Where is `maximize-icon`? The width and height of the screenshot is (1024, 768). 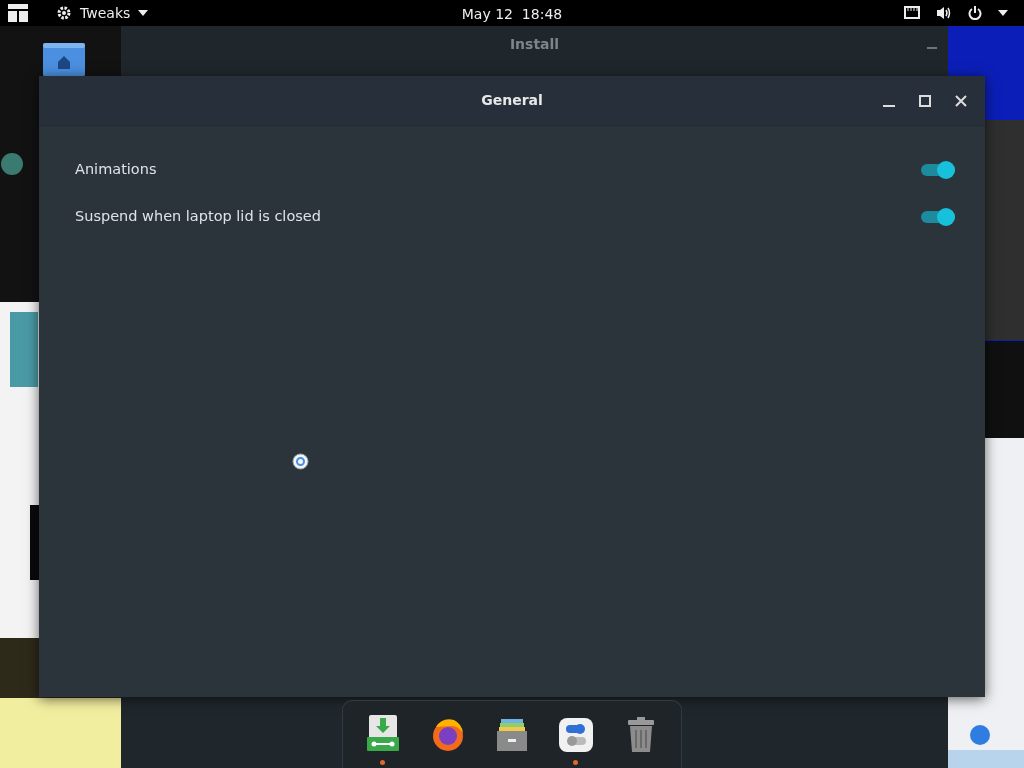
maximize-icon is located at coordinates (925, 101).